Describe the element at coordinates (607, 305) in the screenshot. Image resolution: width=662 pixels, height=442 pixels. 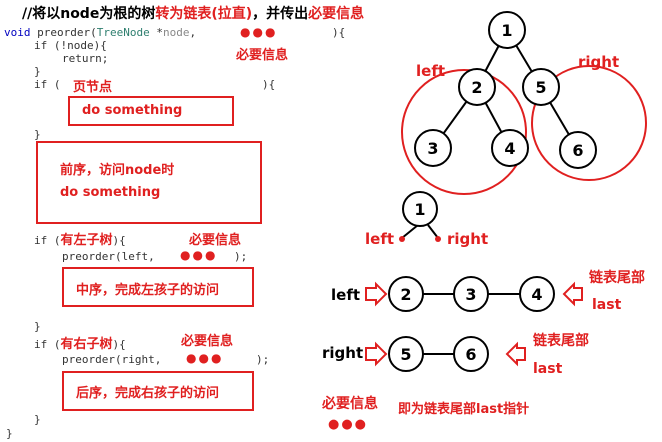
I see `list-left-tail-word: last` at that location.